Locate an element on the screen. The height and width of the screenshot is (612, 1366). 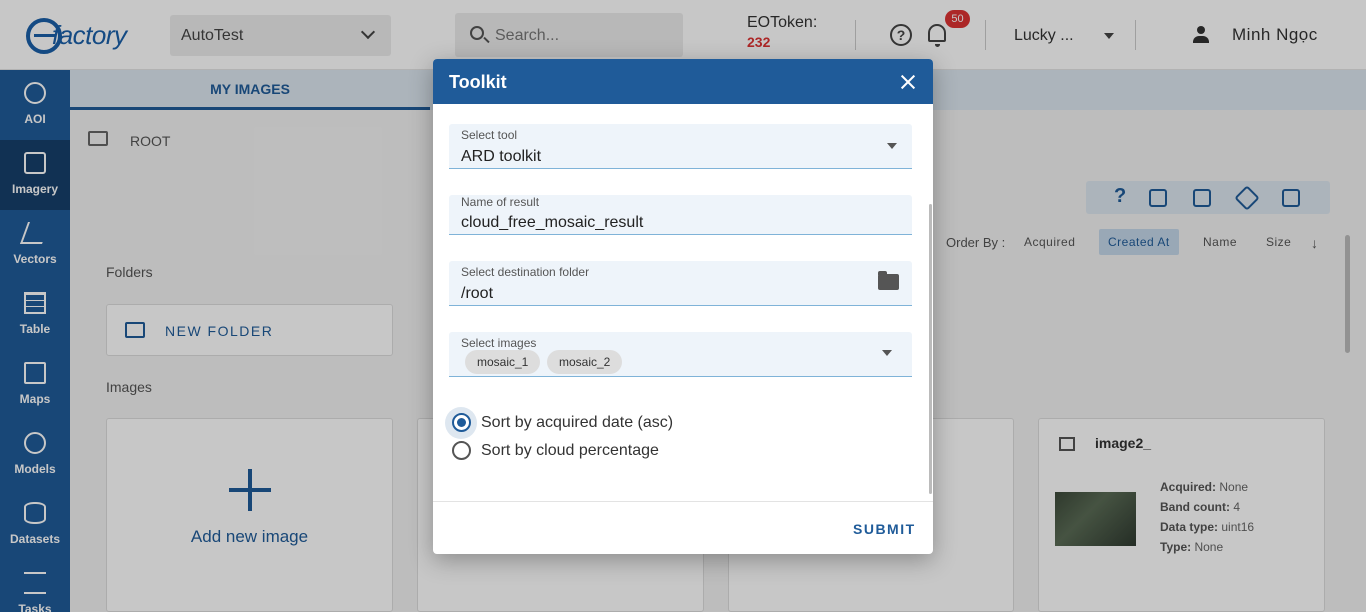
destination-folder-field: Select destination folder /root is located at coordinates (680, 283).